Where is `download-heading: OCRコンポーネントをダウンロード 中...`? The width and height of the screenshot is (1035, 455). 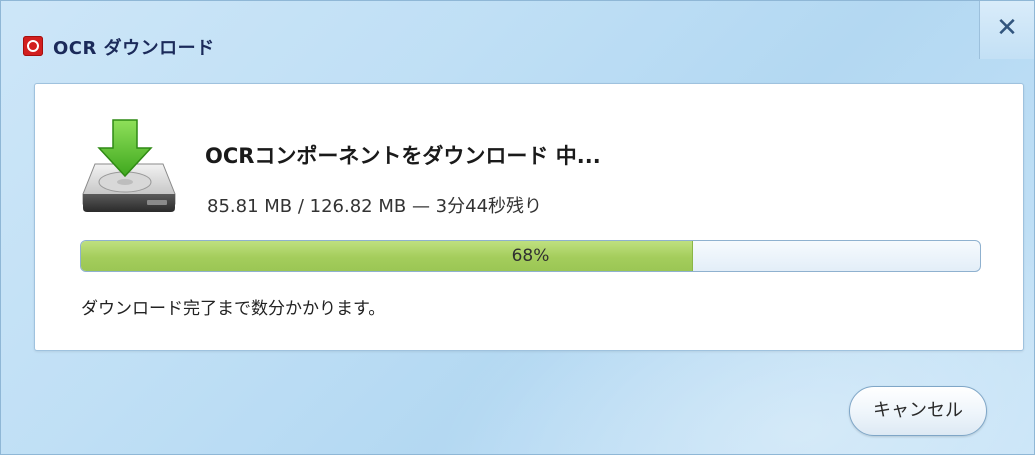 download-heading: OCRコンポーネントをダウンロード 中... is located at coordinates (403, 156).